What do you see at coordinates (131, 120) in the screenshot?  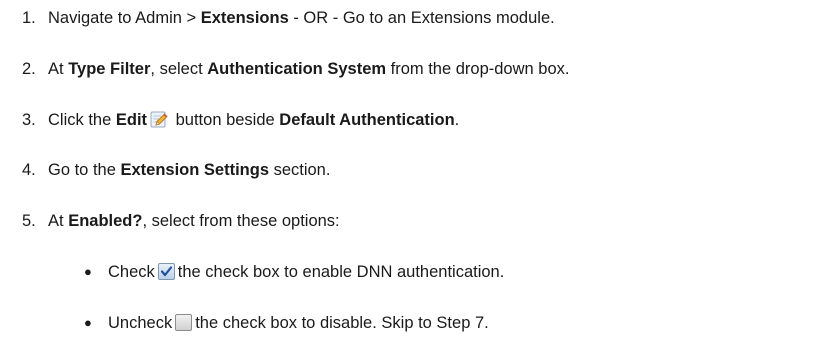 I see `step-emphasis: Edit` at bounding box center [131, 120].